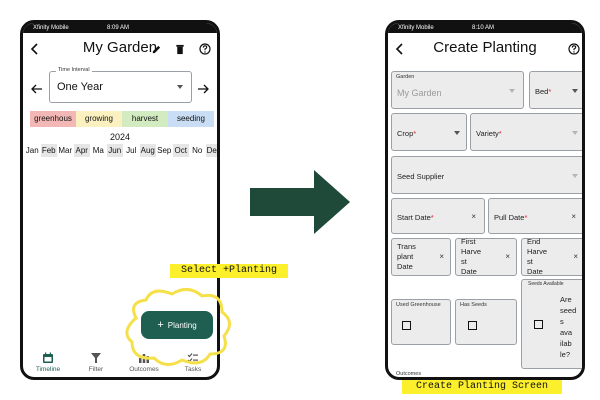 This screenshot has height=400, width=600. Describe the element at coordinates (526, 132) in the screenshot. I see `variety-select: Variety*` at that location.